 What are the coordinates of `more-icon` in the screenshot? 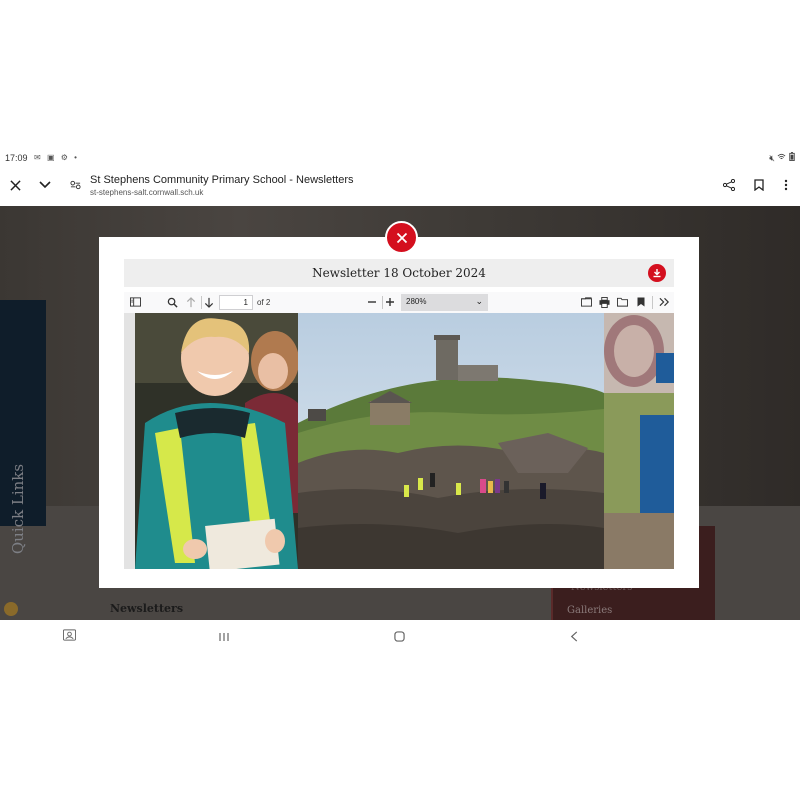 It's located at (786, 185).